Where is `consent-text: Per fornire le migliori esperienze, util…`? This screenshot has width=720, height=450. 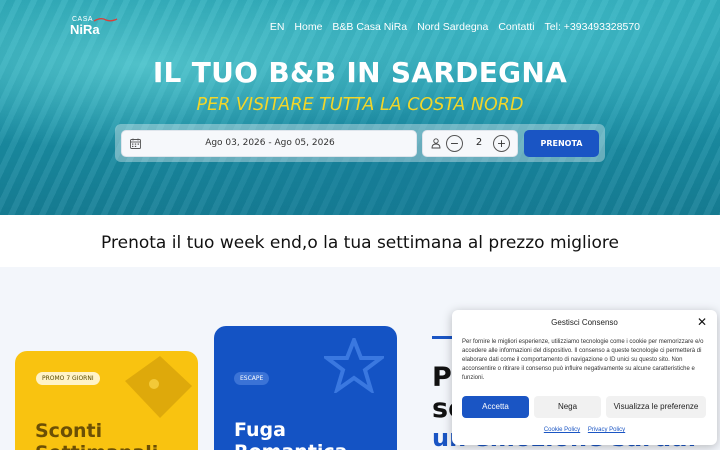
consent-text: Per fornire le migliori esperienze, util… is located at coordinates (583, 360).